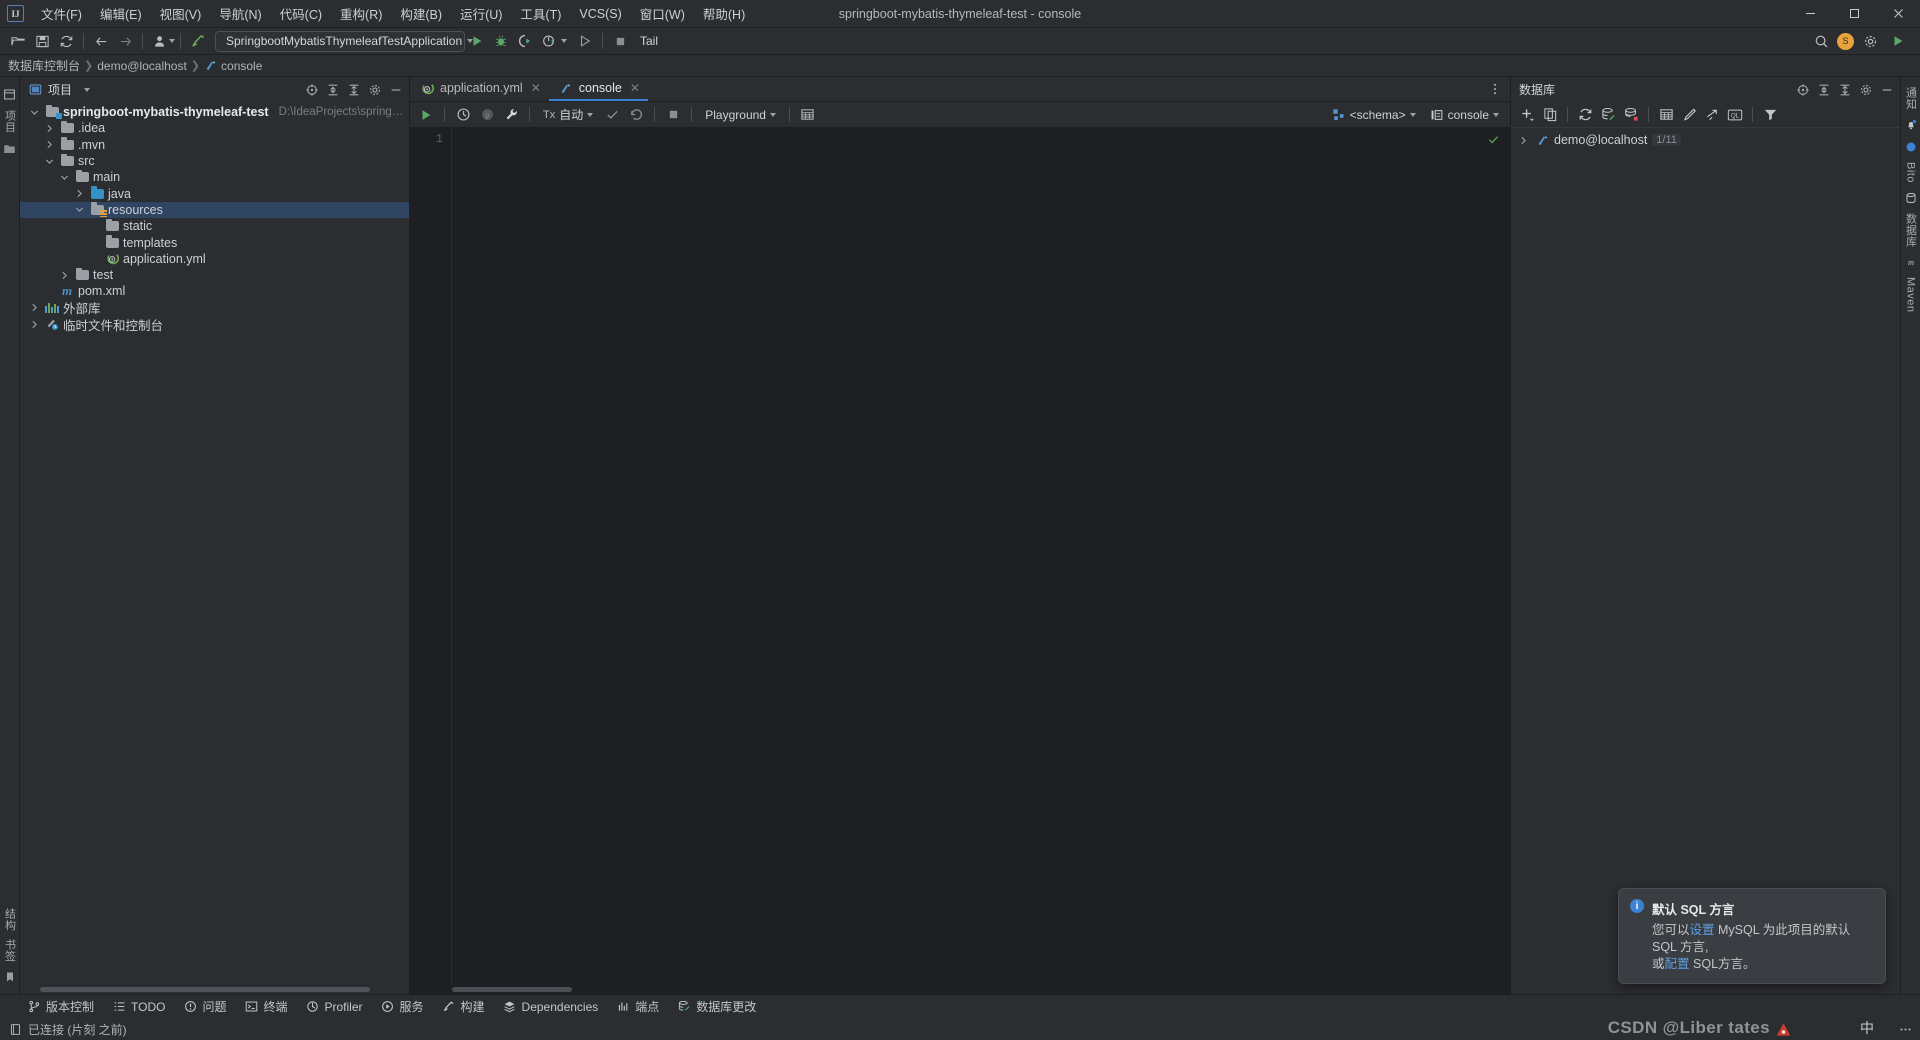  What do you see at coordinates (125, 41) in the screenshot?
I see `forward-arrow-icon` at bounding box center [125, 41].